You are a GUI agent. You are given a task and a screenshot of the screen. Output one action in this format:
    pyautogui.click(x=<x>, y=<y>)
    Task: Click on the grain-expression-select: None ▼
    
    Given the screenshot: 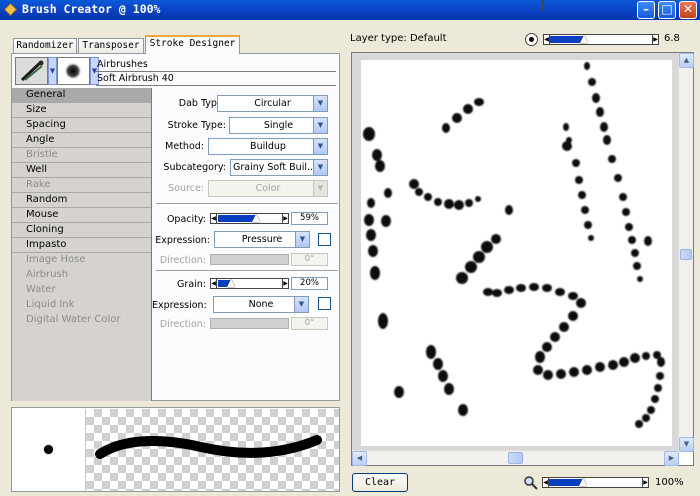 What is the action you would take?
    pyautogui.click(x=261, y=304)
    